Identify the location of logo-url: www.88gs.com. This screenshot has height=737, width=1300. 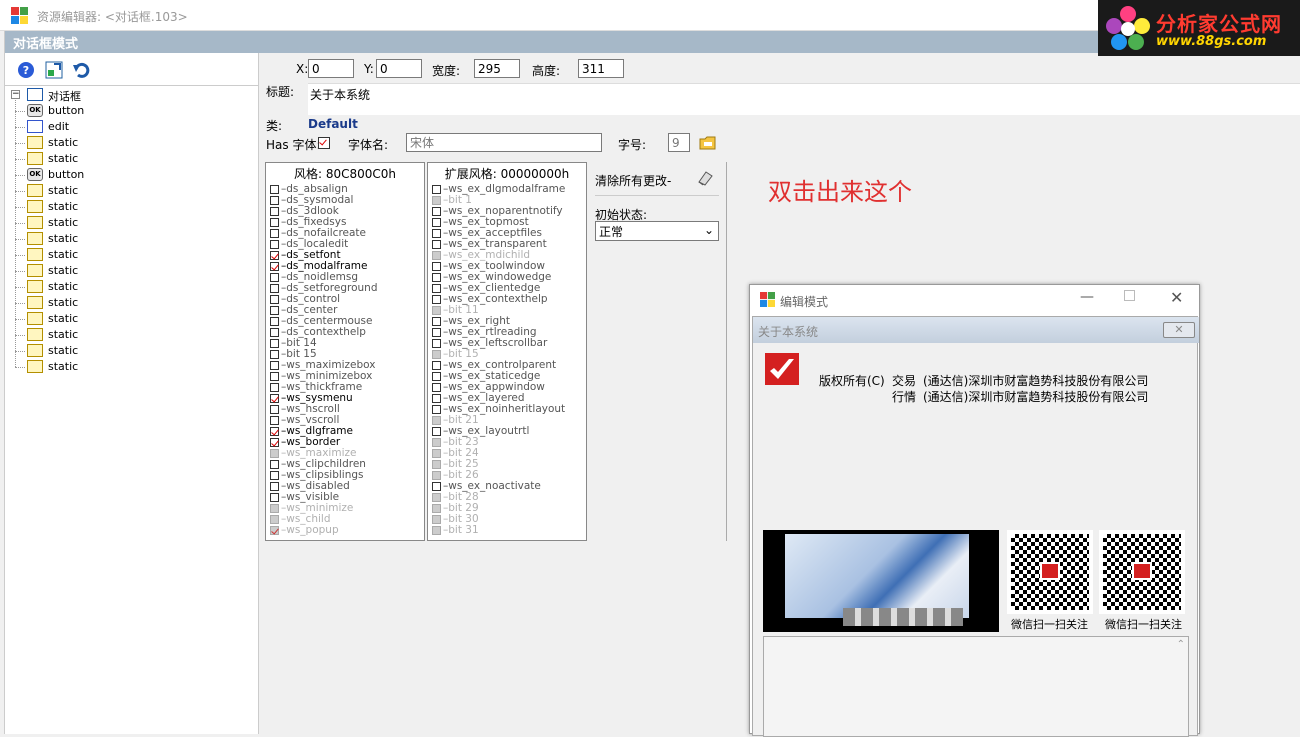
(1211, 41).